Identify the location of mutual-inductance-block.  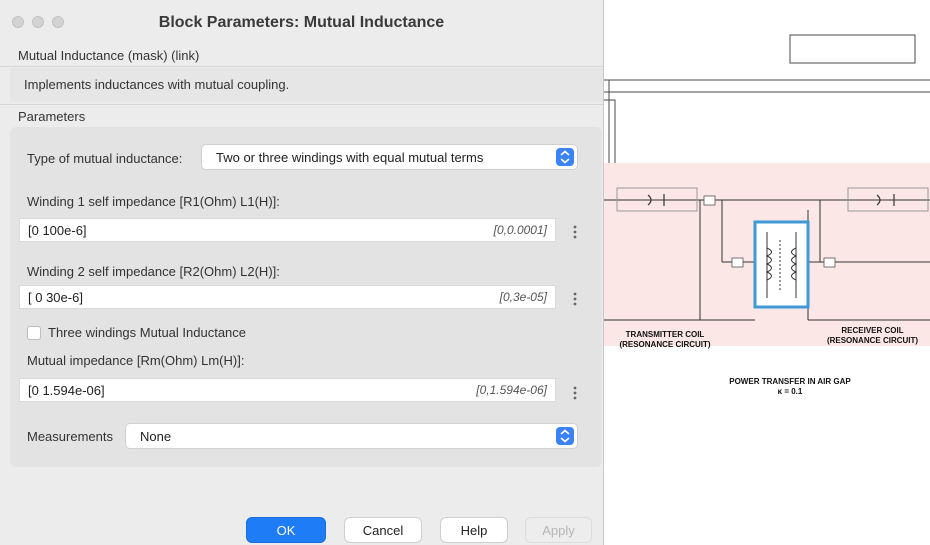
(781, 264).